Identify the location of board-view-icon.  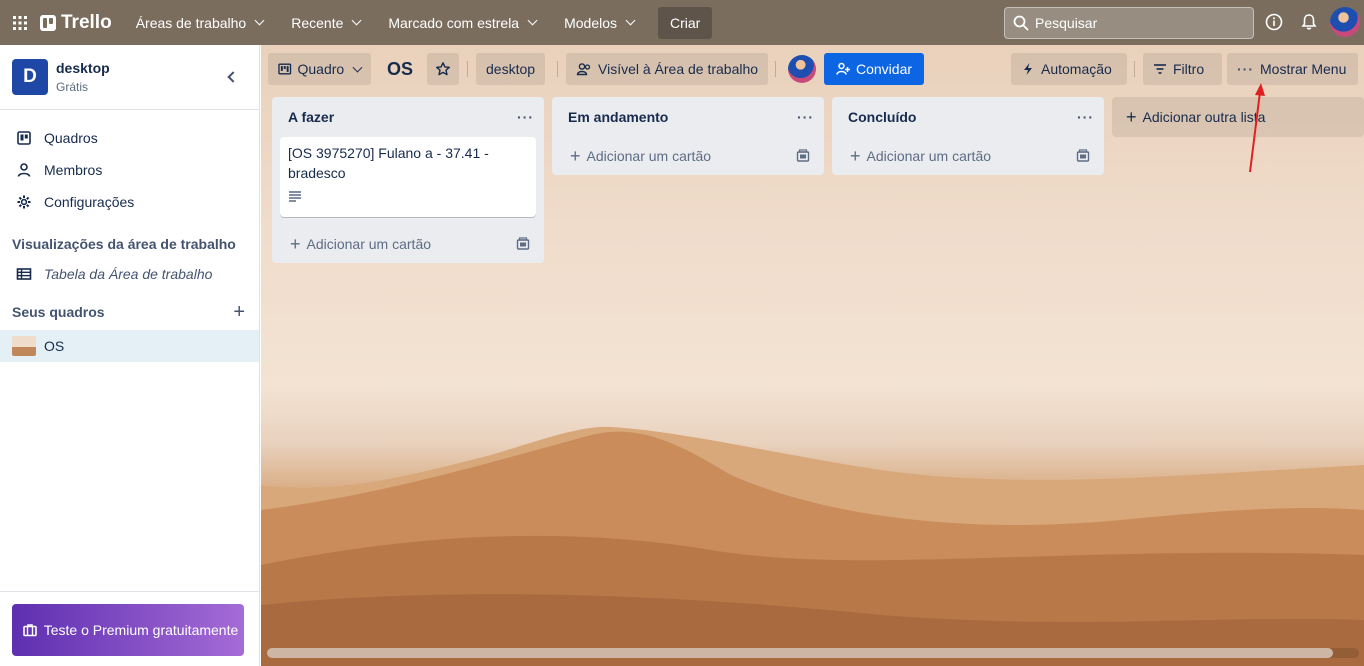
(285, 69).